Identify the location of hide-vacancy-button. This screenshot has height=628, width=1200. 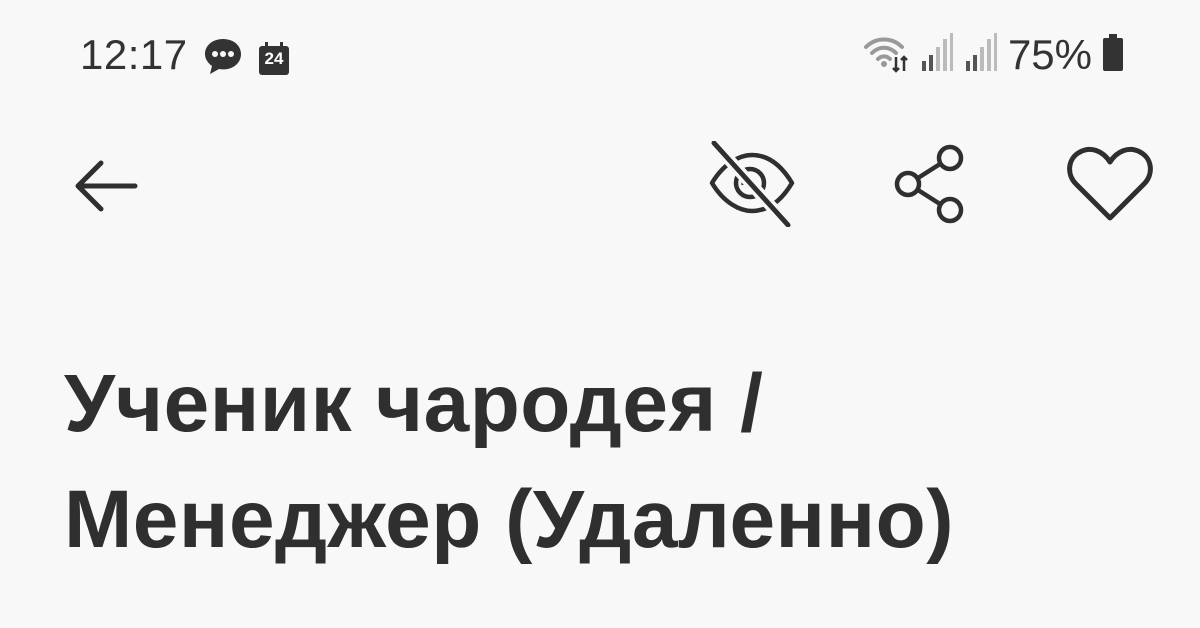
(750, 185).